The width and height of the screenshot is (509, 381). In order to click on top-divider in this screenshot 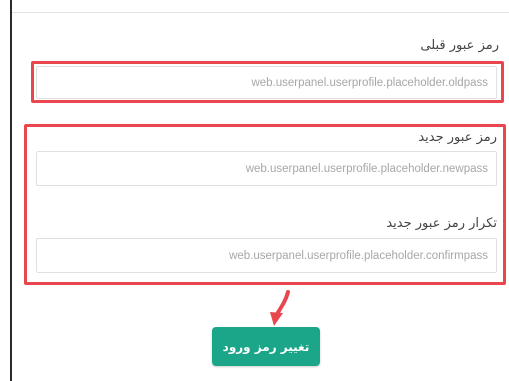, I will do `click(260, 12)`.